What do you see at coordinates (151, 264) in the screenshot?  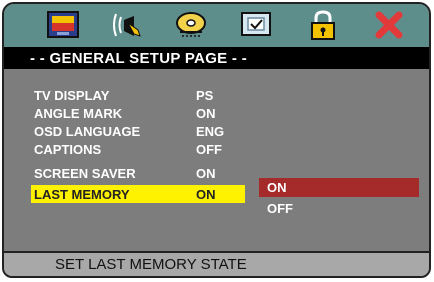 I see `status-text: SET LAST MEMORY STATE` at bounding box center [151, 264].